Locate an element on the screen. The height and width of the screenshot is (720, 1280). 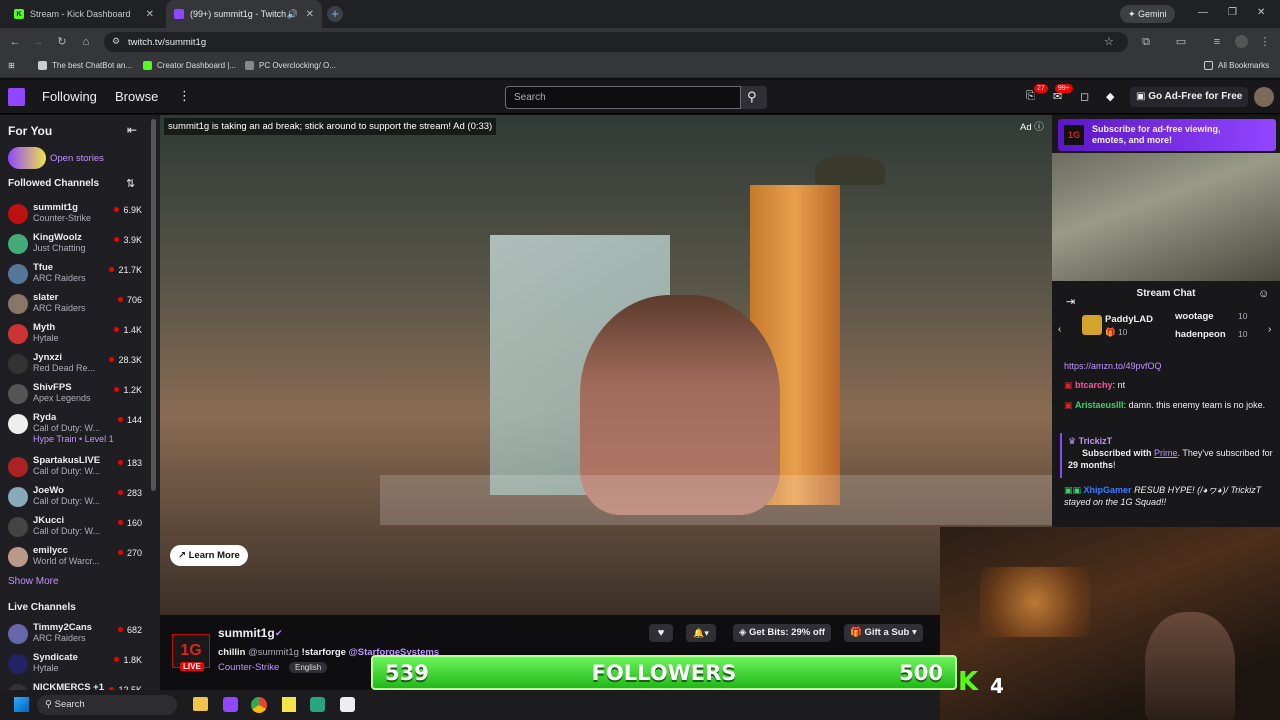
speaker-icon: 🔊 is located at coordinates (292, 14).